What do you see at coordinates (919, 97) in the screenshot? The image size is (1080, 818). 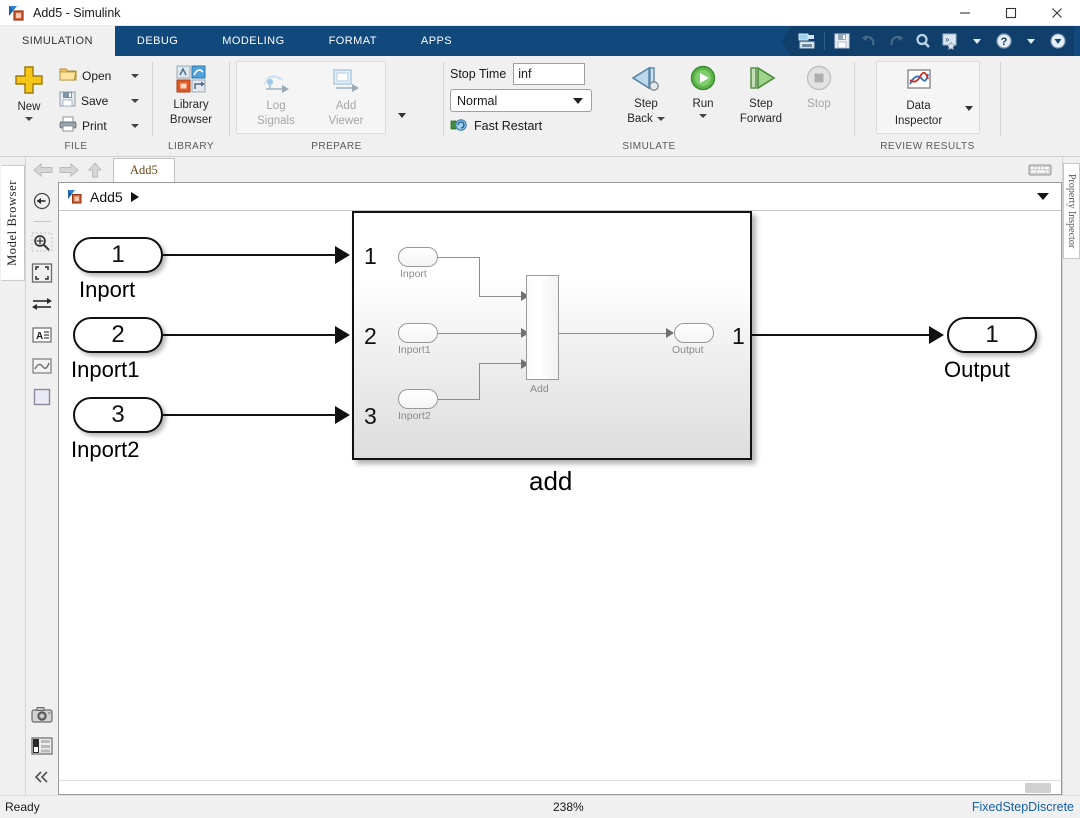 I see `data-inspector-button: Data Inspector` at bounding box center [919, 97].